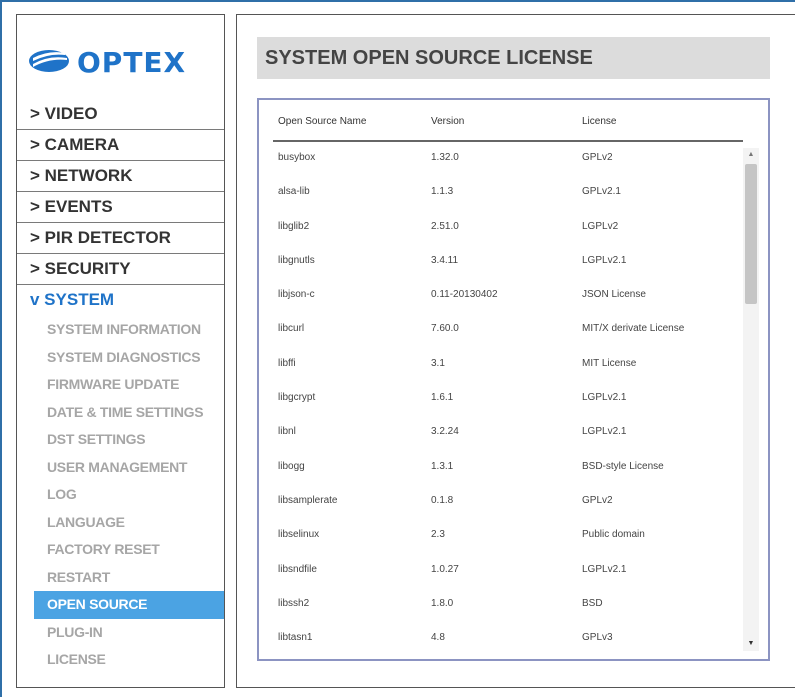 The image size is (795, 697). I want to click on submenu-log: LOG, so click(120, 495).